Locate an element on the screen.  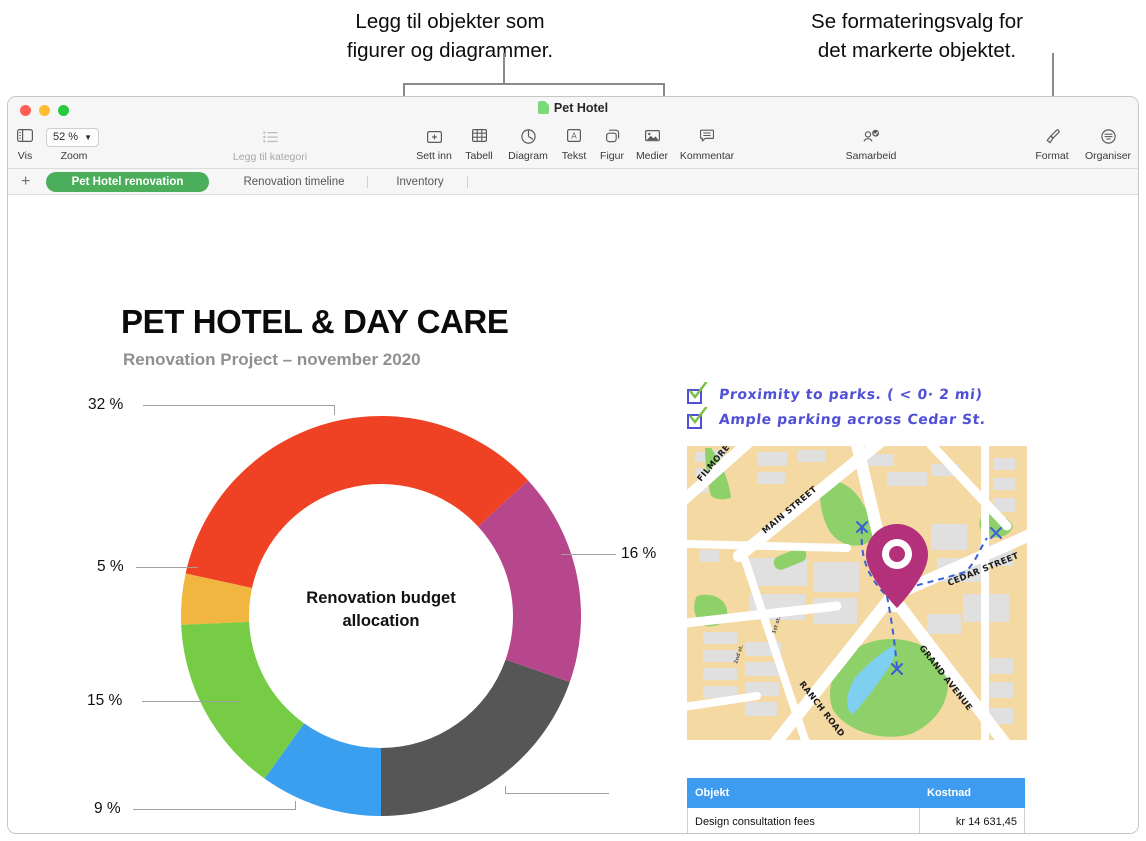
toolbar-collaborate-label: Samarbeid is located at coordinates (871, 156).